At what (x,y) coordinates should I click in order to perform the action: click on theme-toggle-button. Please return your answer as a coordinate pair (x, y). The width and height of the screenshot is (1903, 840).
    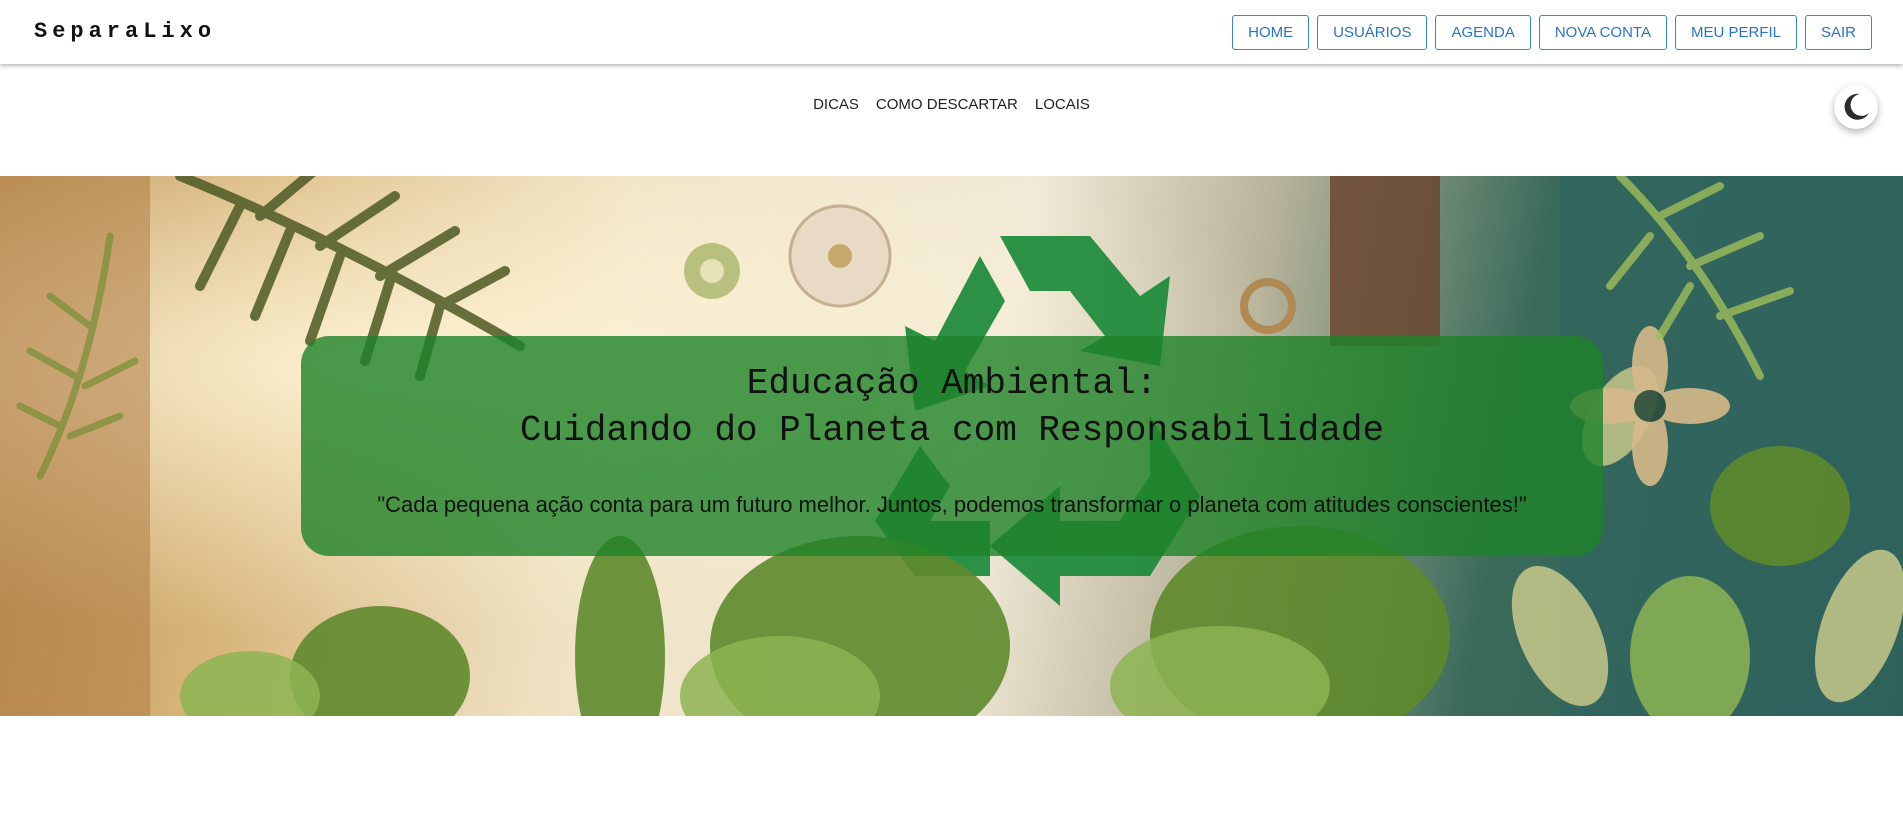
    Looking at the image, I should click on (1856, 107).